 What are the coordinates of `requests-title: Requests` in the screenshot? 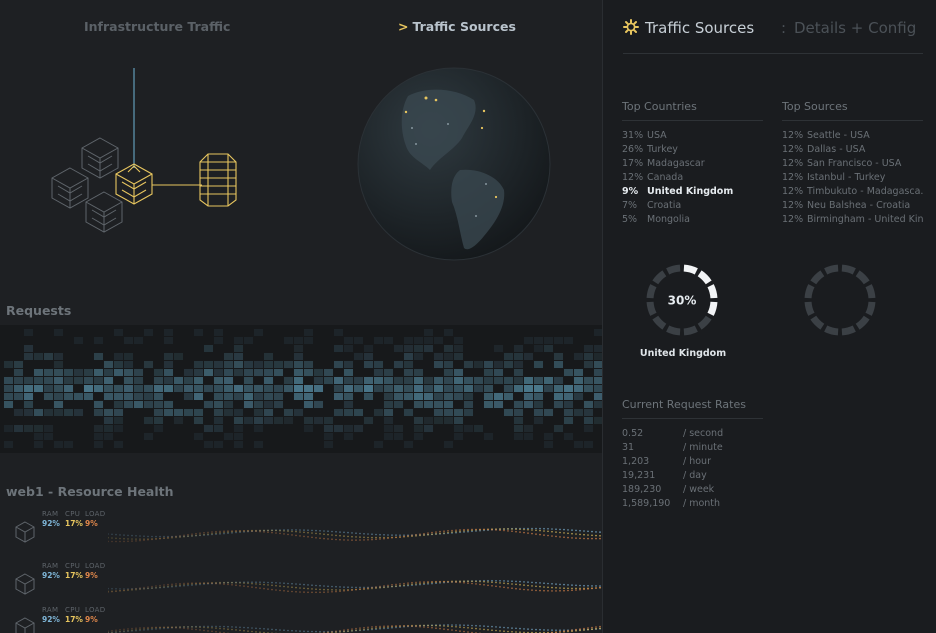 It's located at (39, 310).